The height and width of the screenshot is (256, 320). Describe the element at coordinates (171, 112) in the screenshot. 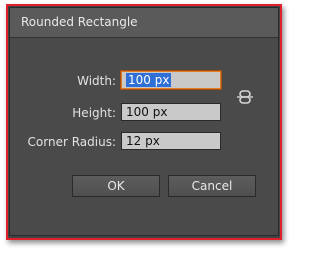

I see `height-field: 100 px` at that location.